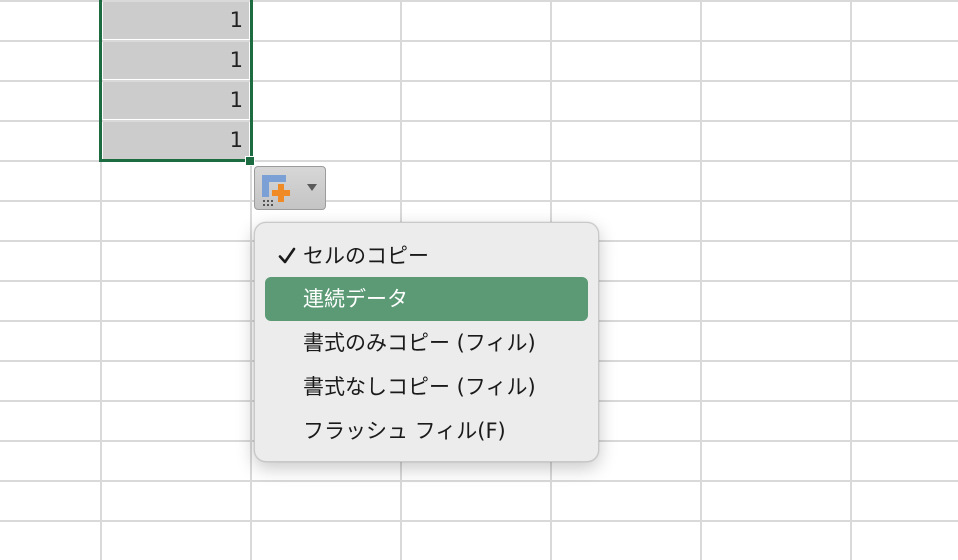  Describe the element at coordinates (419, 343) in the screenshot. I see `menu-item-label: 書式のみコピー (フィル)` at that location.